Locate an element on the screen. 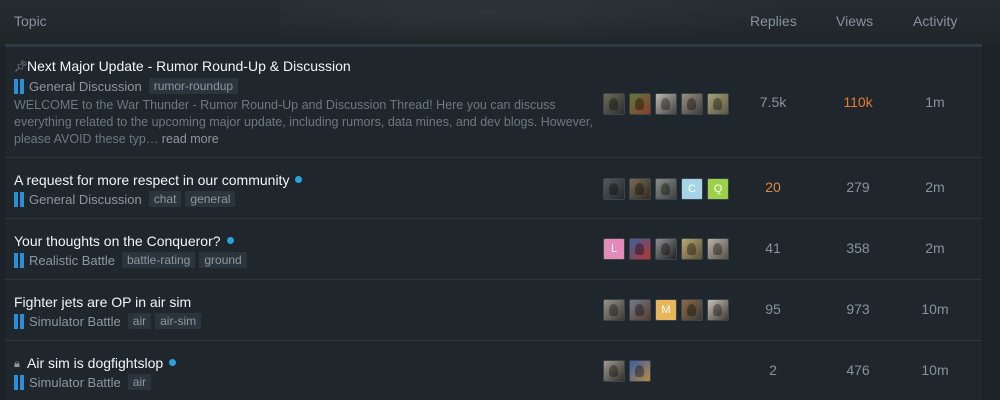 The image size is (1000, 400). topic-title-link: Your thoughts on the Conqueror? is located at coordinates (124, 241).